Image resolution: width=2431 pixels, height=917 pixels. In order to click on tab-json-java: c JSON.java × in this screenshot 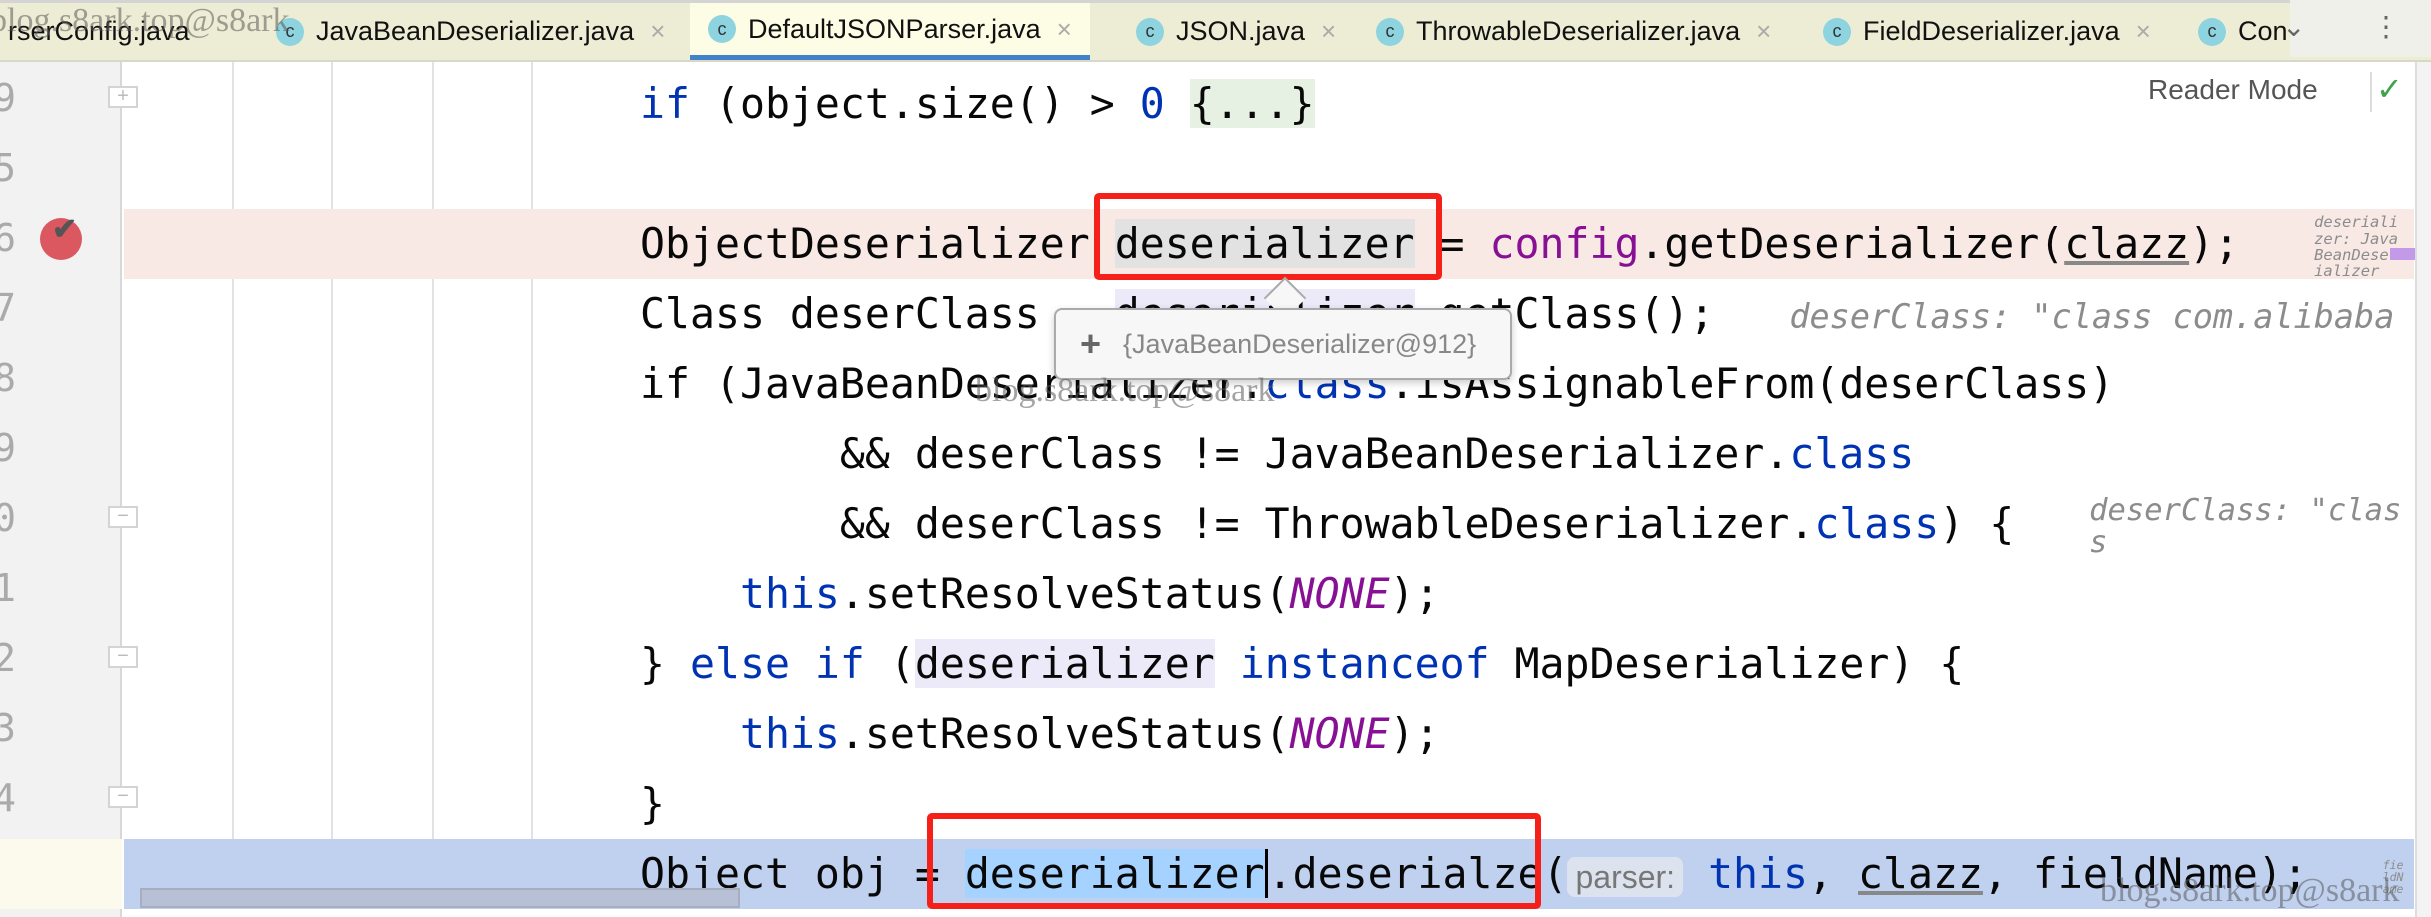, I will do `click(1236, 31)`.